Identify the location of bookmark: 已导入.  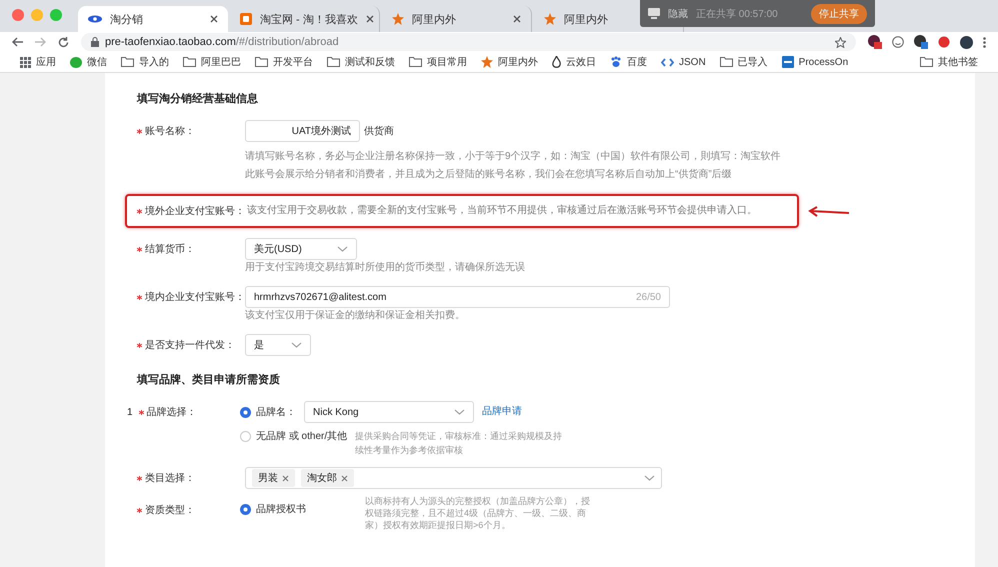
(744, 62).